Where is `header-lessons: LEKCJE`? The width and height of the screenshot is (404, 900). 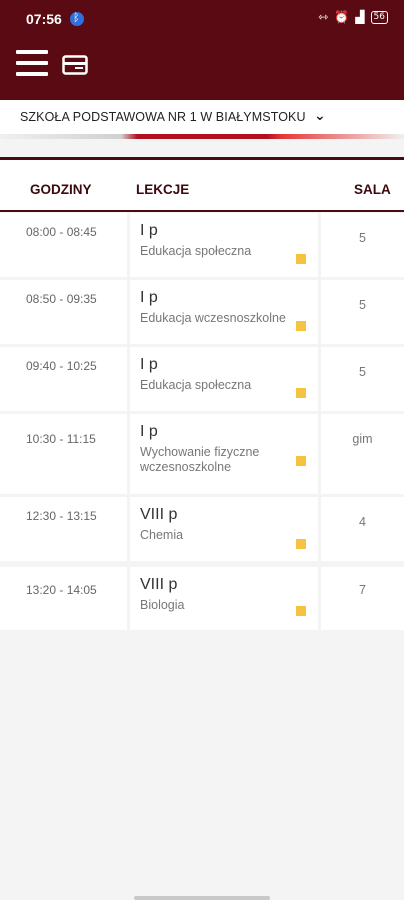
header-lessons: LEKCJE is located at coordinates (163, 189).